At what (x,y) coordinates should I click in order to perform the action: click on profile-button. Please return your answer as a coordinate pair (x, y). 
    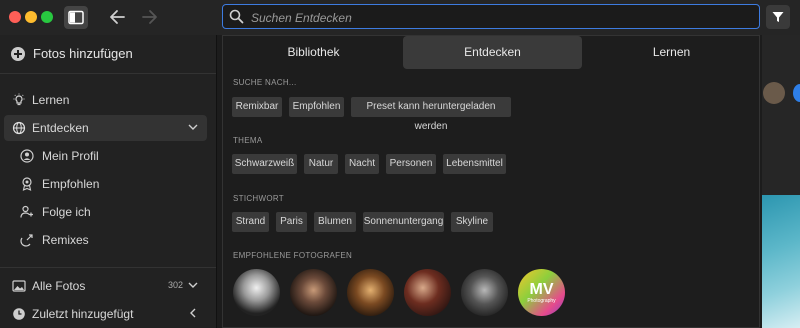
    Looking at the image, I should click on (796, 93).